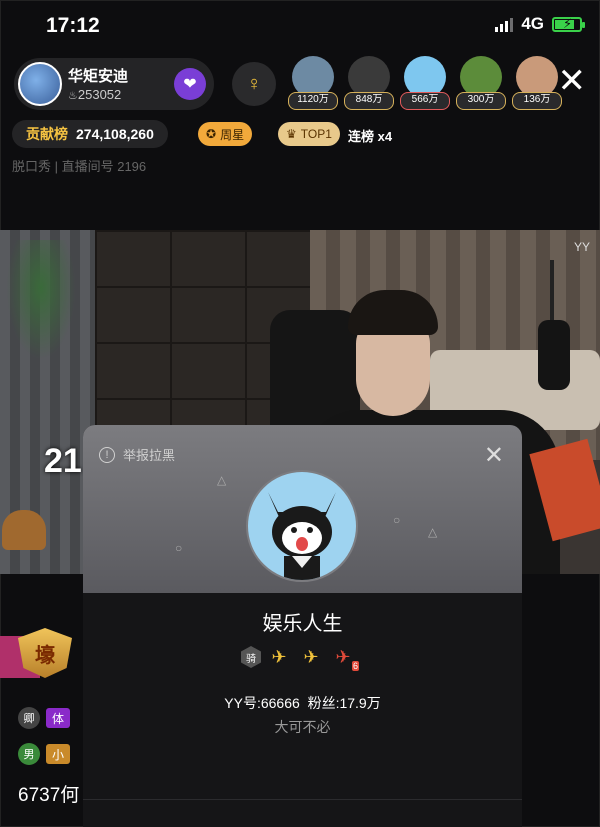 The height and width of the screenshot is (827, 600). What do you see at coordinates (98, 76) in the screenshot?
I see `host-name: 华矩安迪` at bounding box center [98, 76].